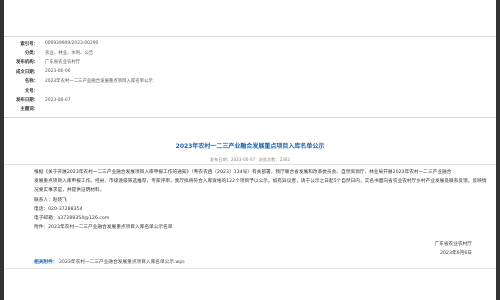 The height and width of the screenshot is (300, 500). I want to click on contact-person: 联系人：赵晓飞, so click(50, 200).